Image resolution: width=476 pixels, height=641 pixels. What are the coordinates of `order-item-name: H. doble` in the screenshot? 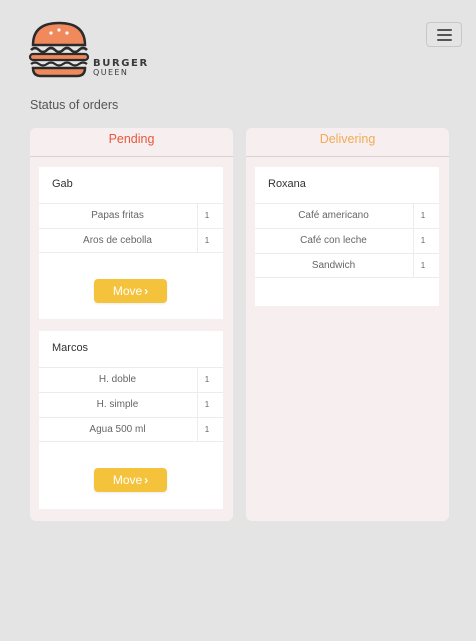 It's located at (117, 379).